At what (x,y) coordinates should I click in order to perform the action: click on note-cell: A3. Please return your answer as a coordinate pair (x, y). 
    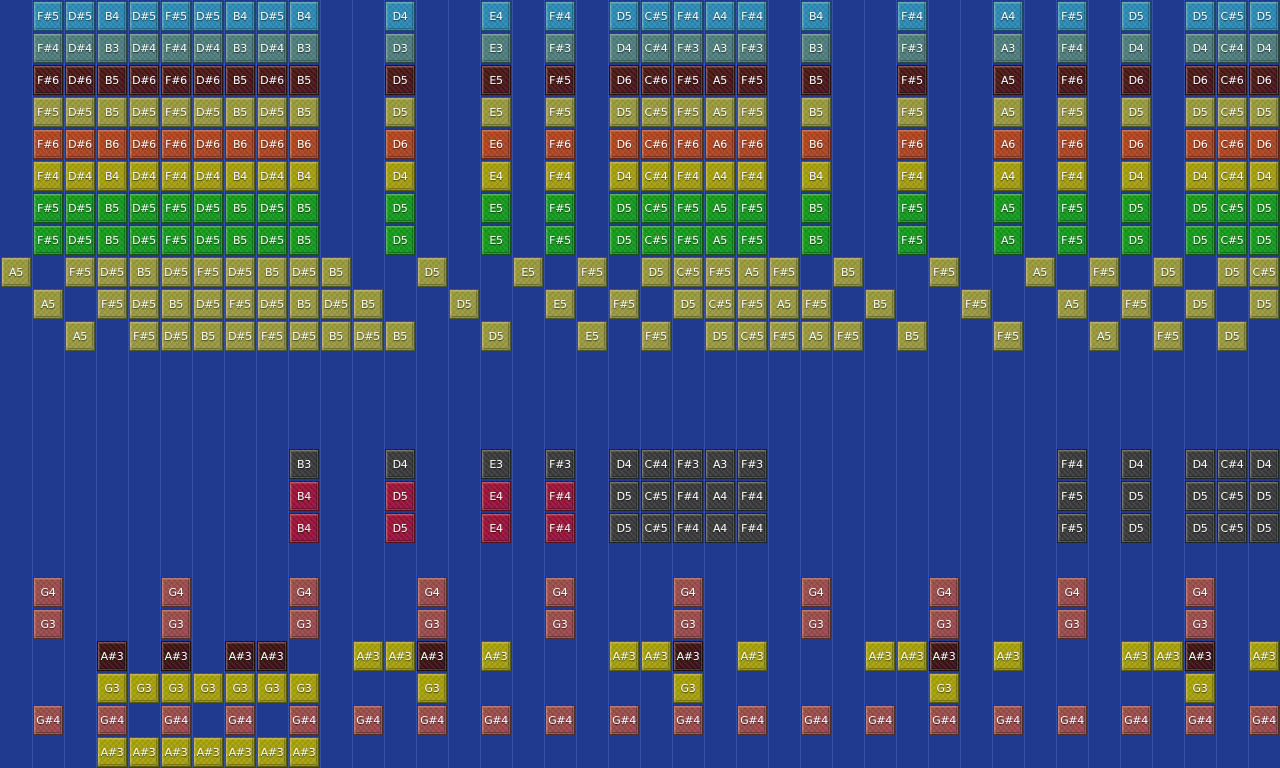
    Looking at the image, I should click on (1008, 48).